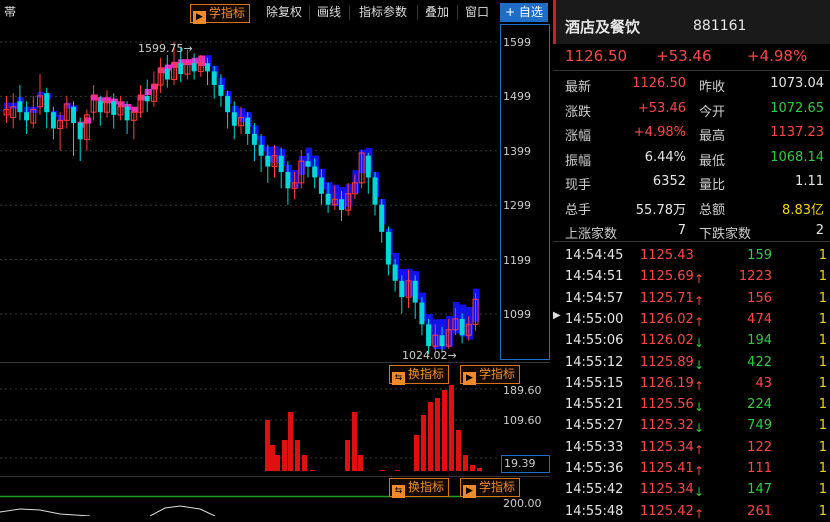 Image resolution: width=830 pixels, height=522 pixels. What do you see at coordinates (691, 384) in the screenshot?
I see `tick-row: 14:55:15 1126.19 ↑ 43 1` at bounding box center [691, 384].